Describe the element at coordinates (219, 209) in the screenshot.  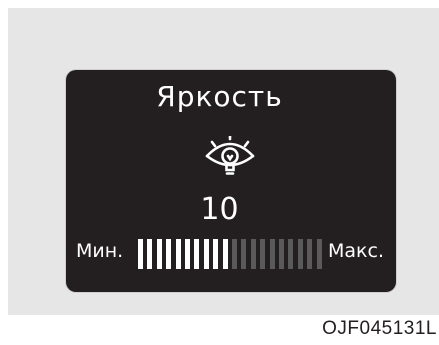
I see `brightness-value: 10` at that location.